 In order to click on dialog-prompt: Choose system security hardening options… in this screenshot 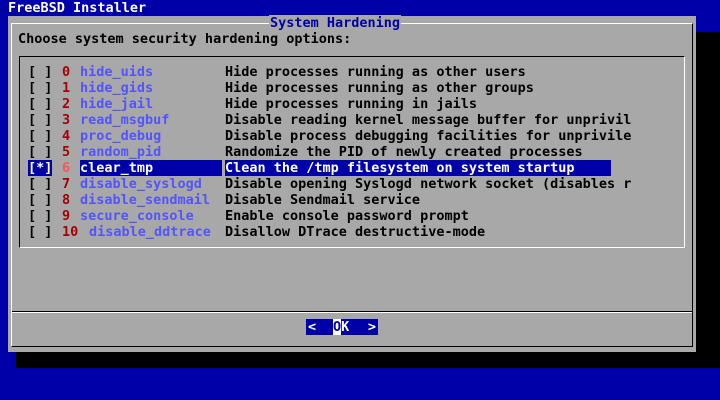, I will do `click(185, 39)`.